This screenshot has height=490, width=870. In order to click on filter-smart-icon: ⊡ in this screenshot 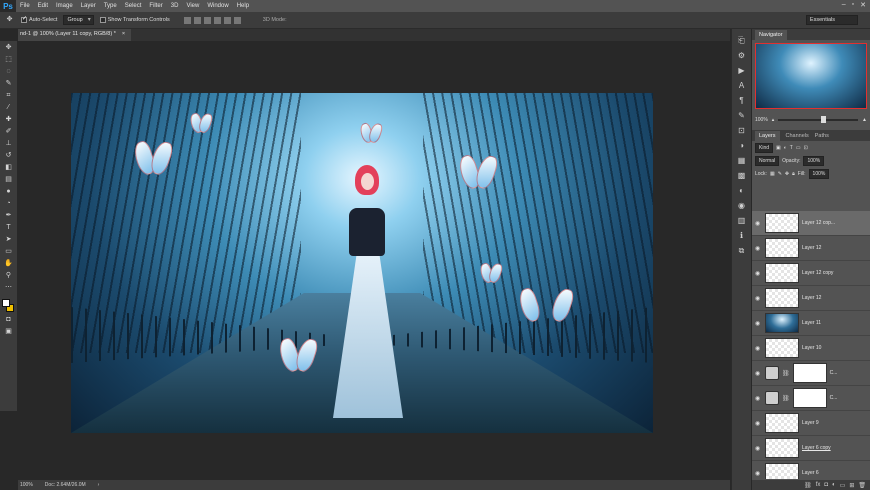, I will do `click(806, 148)`.